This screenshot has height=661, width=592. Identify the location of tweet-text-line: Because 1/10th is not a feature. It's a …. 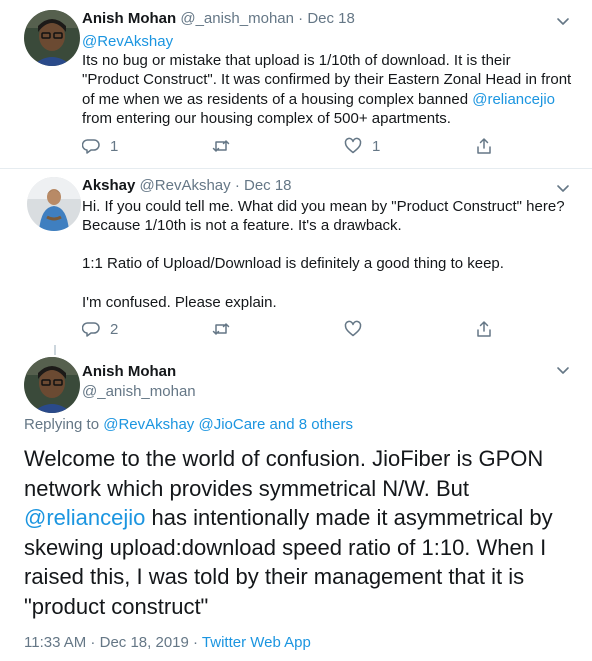
(242, 226).